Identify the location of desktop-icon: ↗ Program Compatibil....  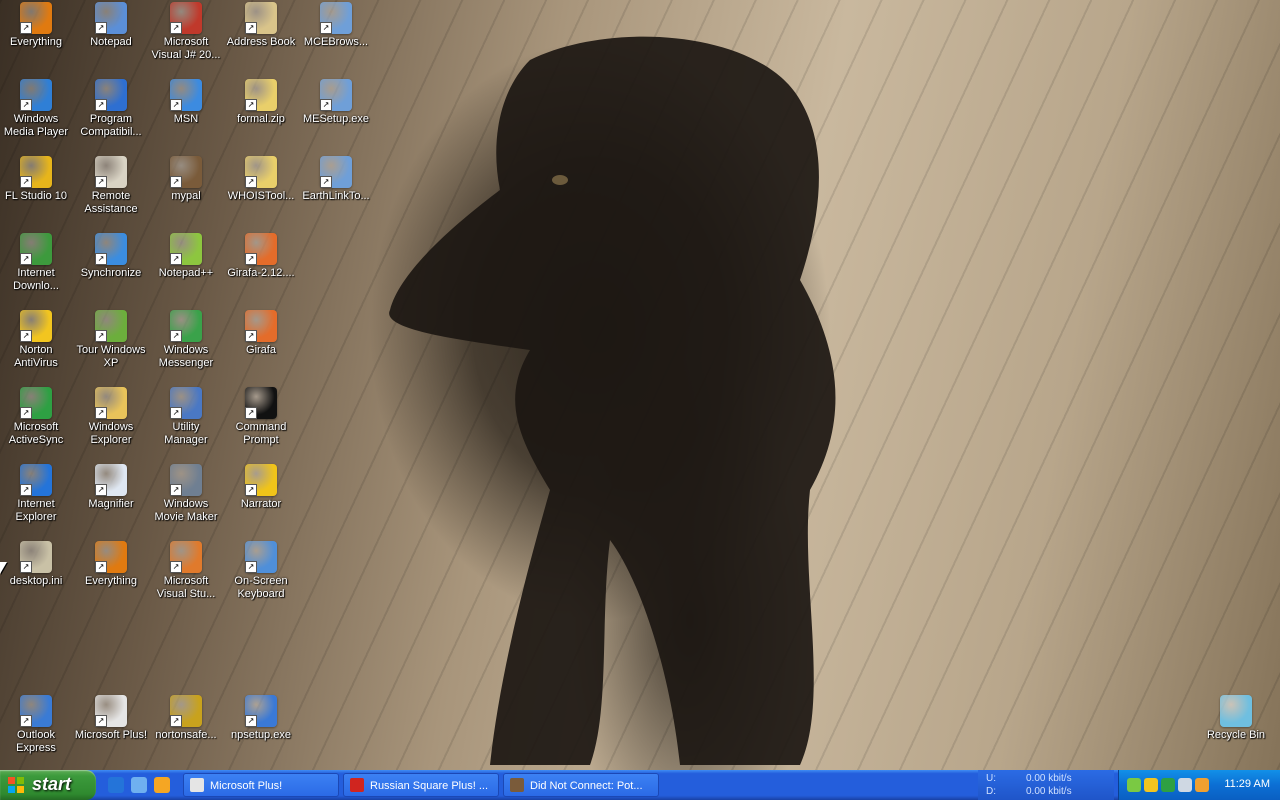
(111, 109).